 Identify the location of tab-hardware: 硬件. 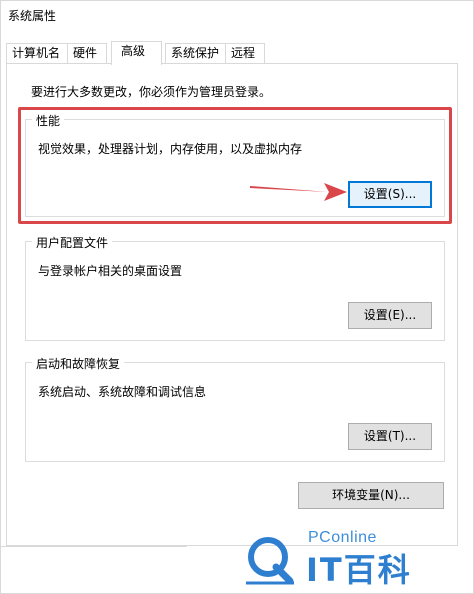
(87, 53).